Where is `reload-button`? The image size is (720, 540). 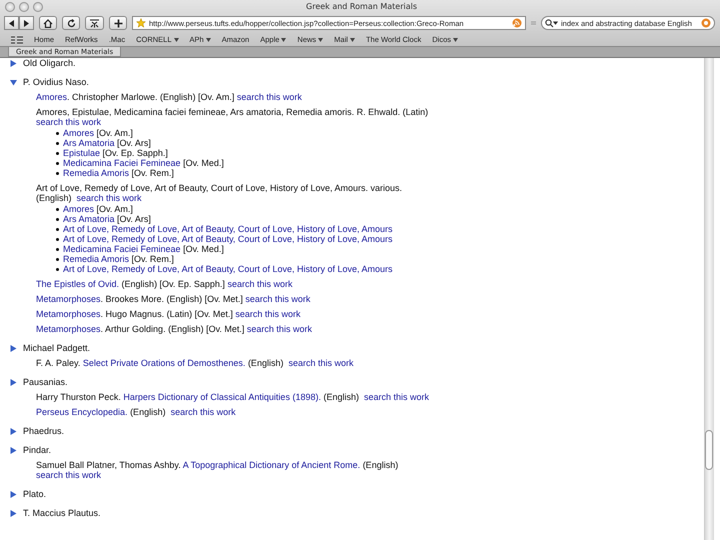 reload-button is located at coordinates (71, 23).